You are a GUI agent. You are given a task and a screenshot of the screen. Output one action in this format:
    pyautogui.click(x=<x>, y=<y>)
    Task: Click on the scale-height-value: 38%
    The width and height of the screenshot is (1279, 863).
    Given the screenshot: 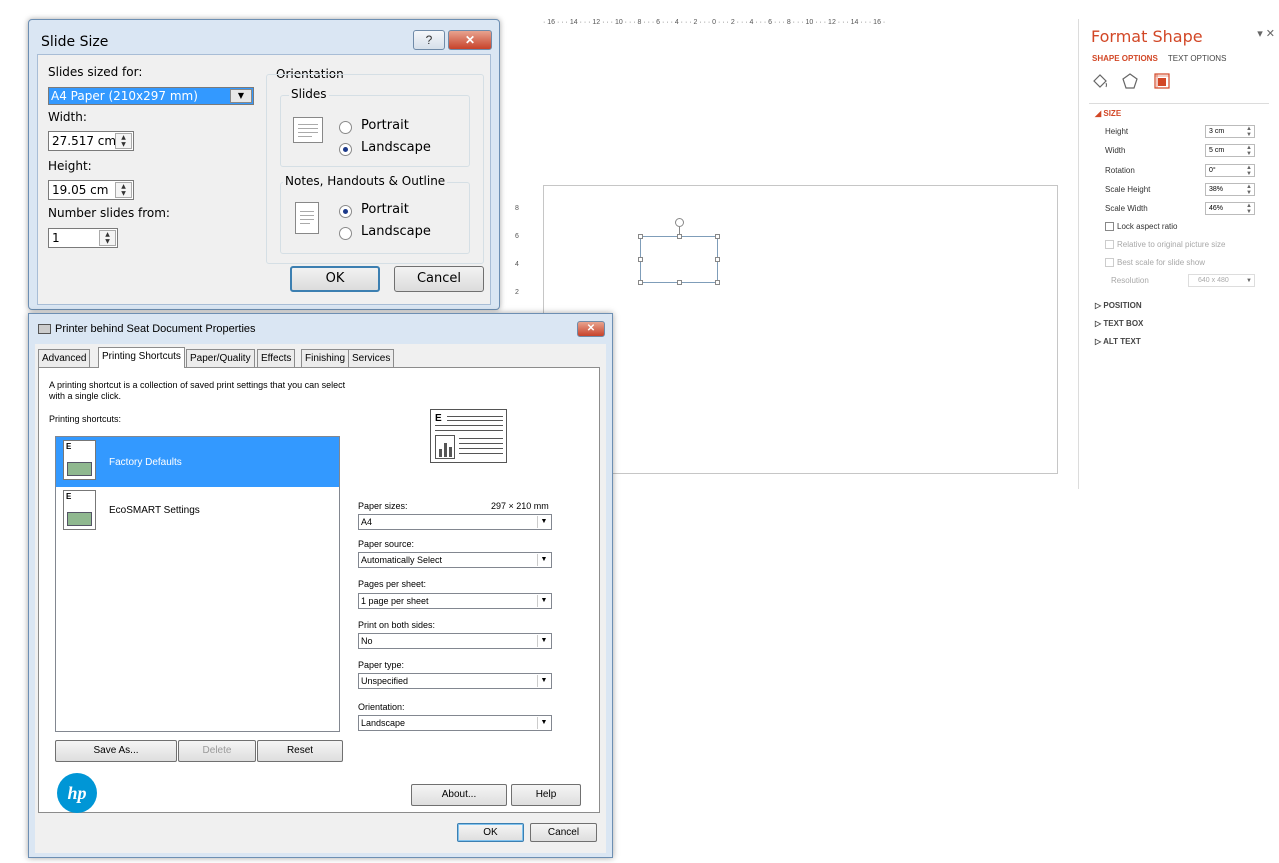 What is the action you would take?
    pyautogui.click(x=1216, y=189)
    